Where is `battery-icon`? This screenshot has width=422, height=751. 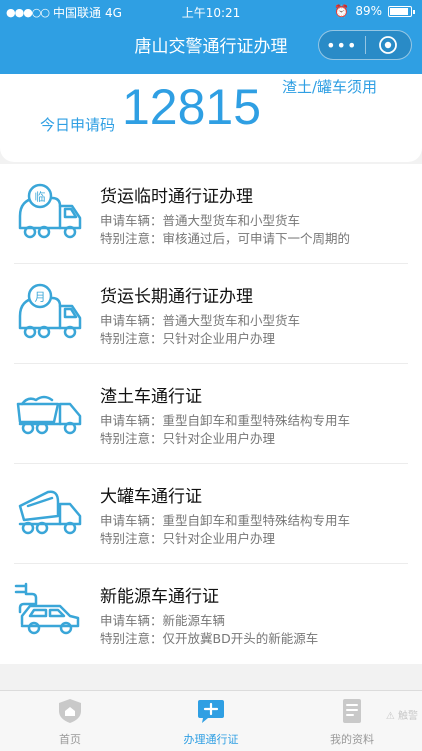
battery-icon is located at coordinates (401, 11).